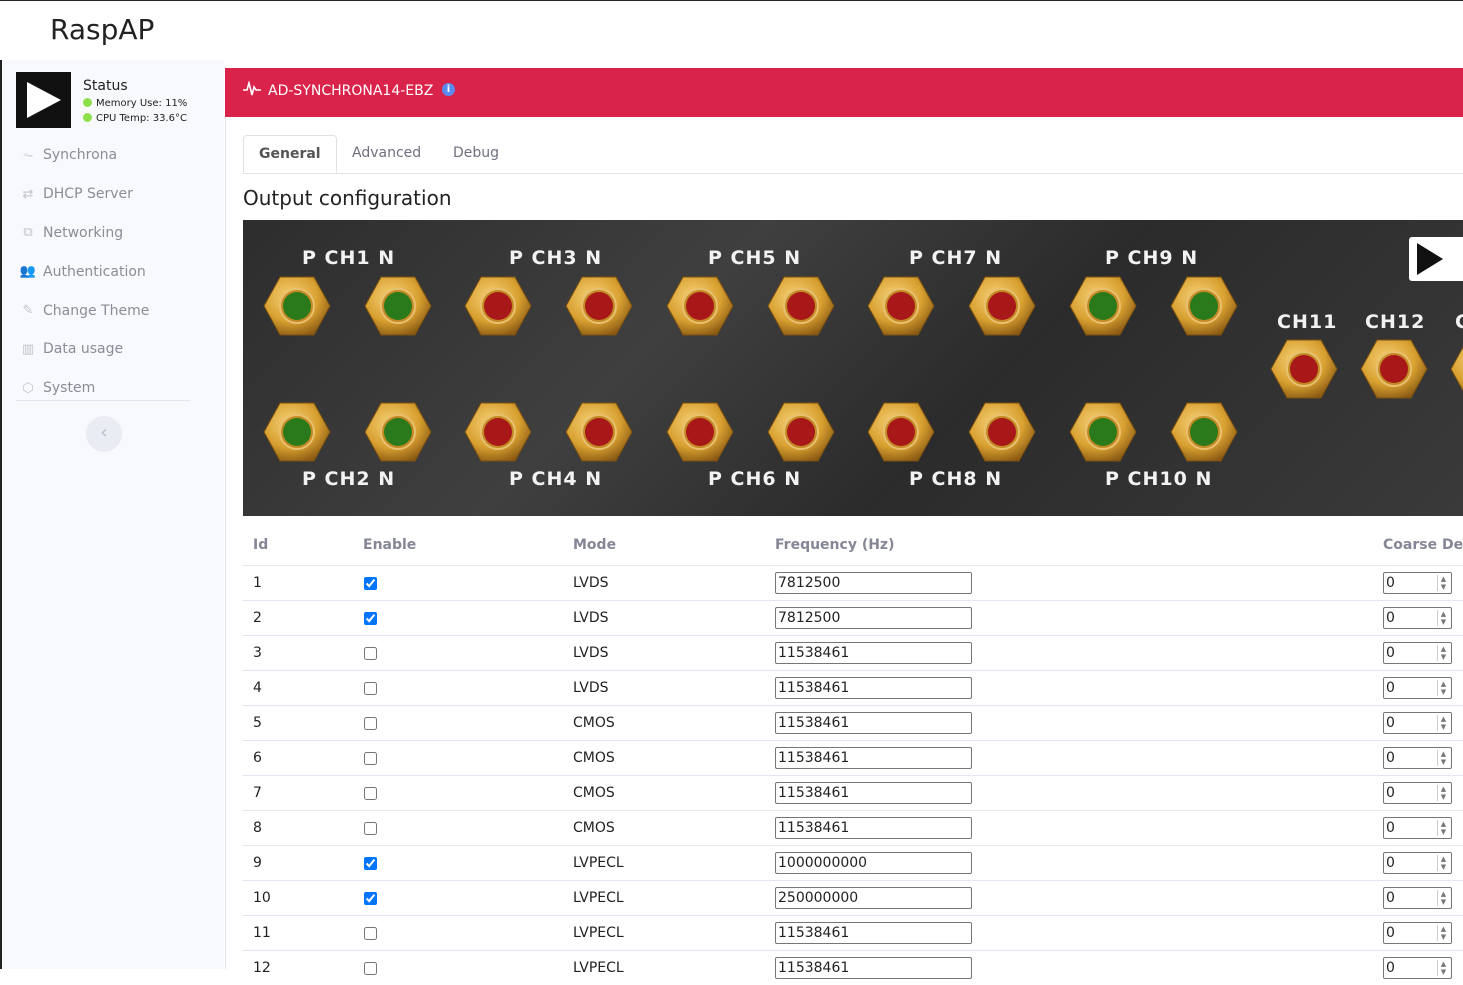 The width and height of the screenshot is (1463, 985). I want to click on raspap-logo, so click(43, 100).